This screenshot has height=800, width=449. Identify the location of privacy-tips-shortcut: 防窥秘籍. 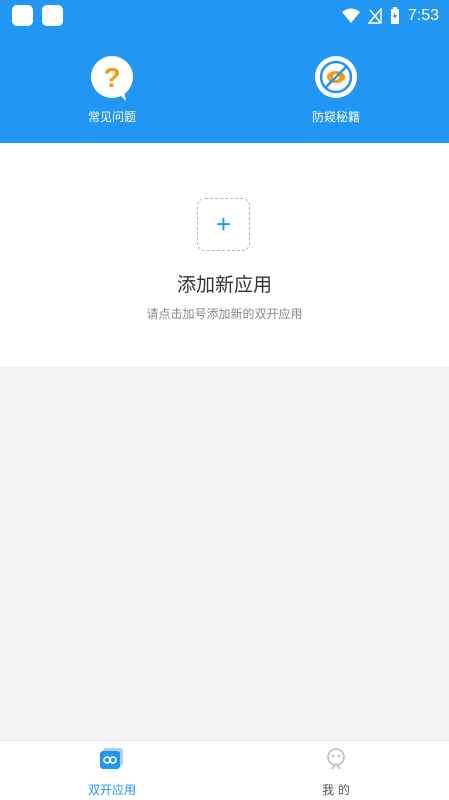
(336, 96).